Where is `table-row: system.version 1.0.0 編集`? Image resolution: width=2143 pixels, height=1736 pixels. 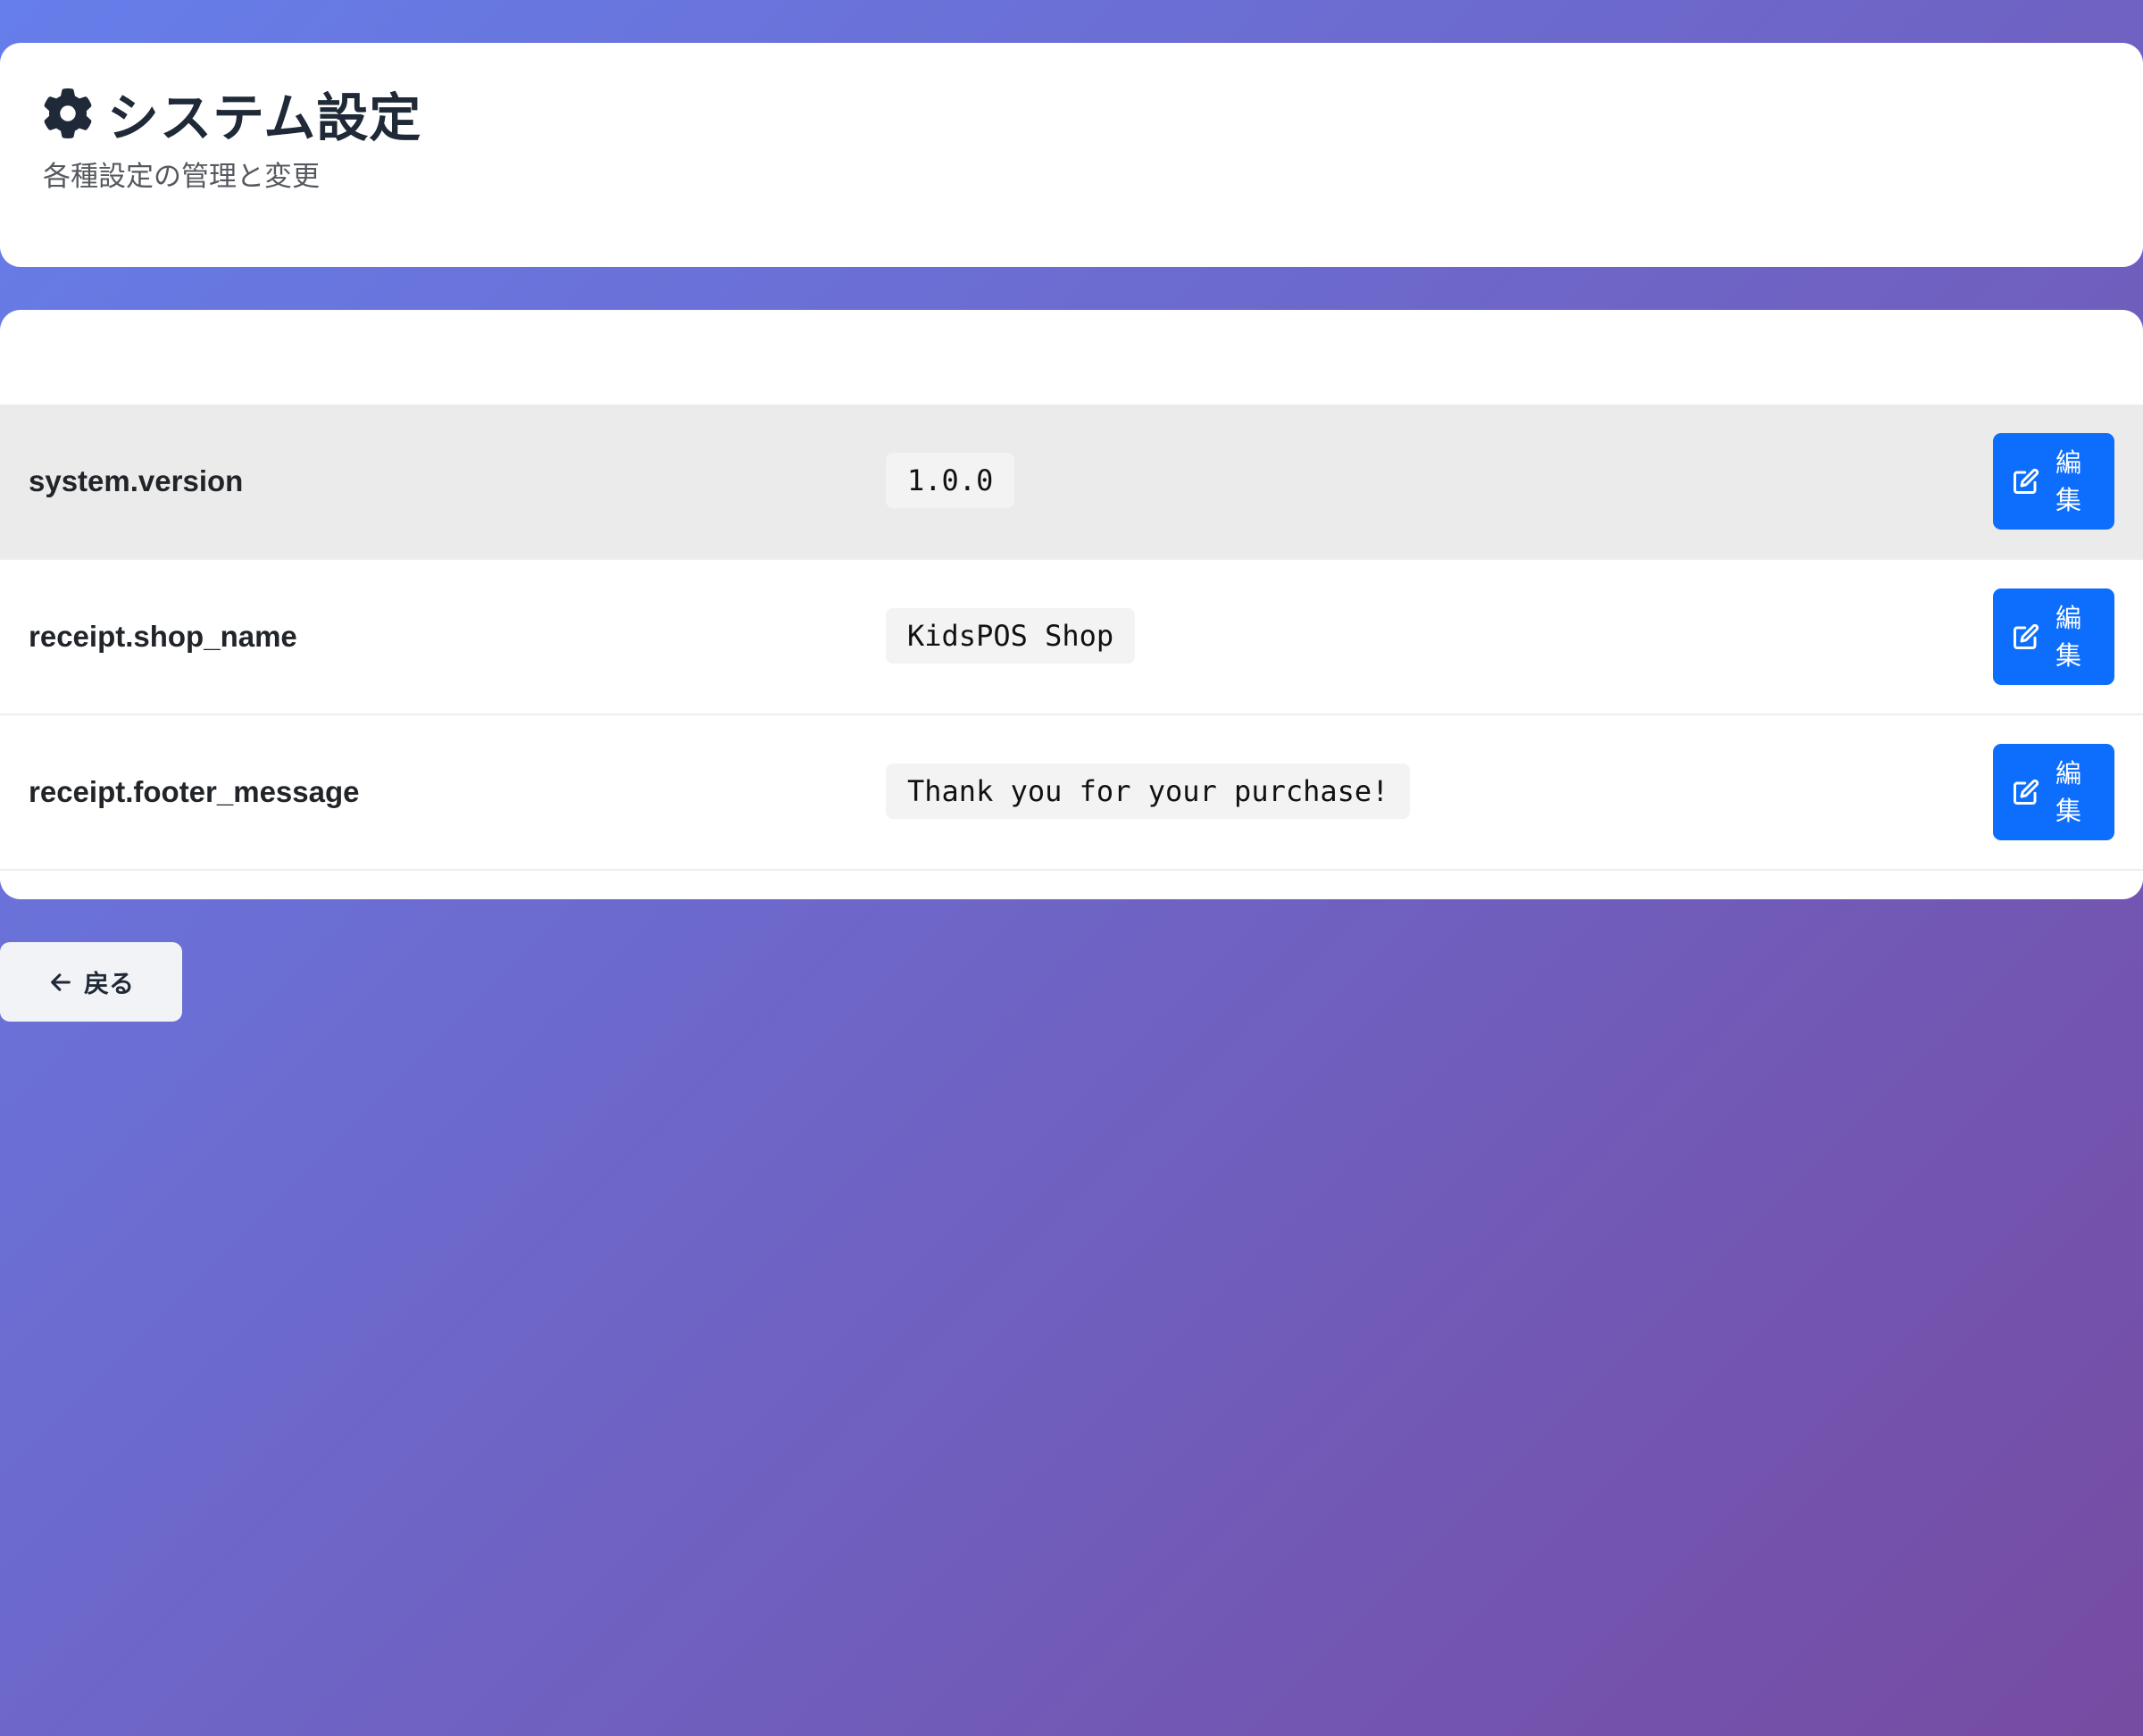 table-row: system.version 1.0.0 編集 is located at coordinates (1071, 482).